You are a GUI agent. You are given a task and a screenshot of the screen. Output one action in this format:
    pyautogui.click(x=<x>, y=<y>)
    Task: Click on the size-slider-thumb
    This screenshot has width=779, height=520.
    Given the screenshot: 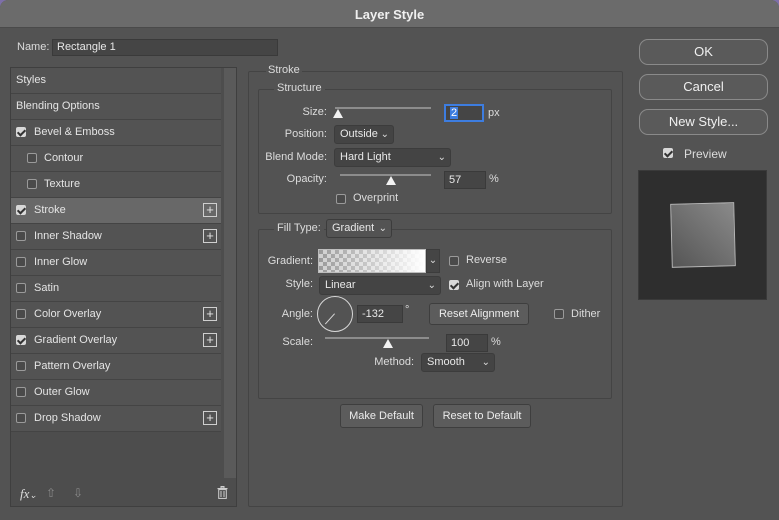 What is the action you would take?
    pyautogui.click(x=338, y=113)
    